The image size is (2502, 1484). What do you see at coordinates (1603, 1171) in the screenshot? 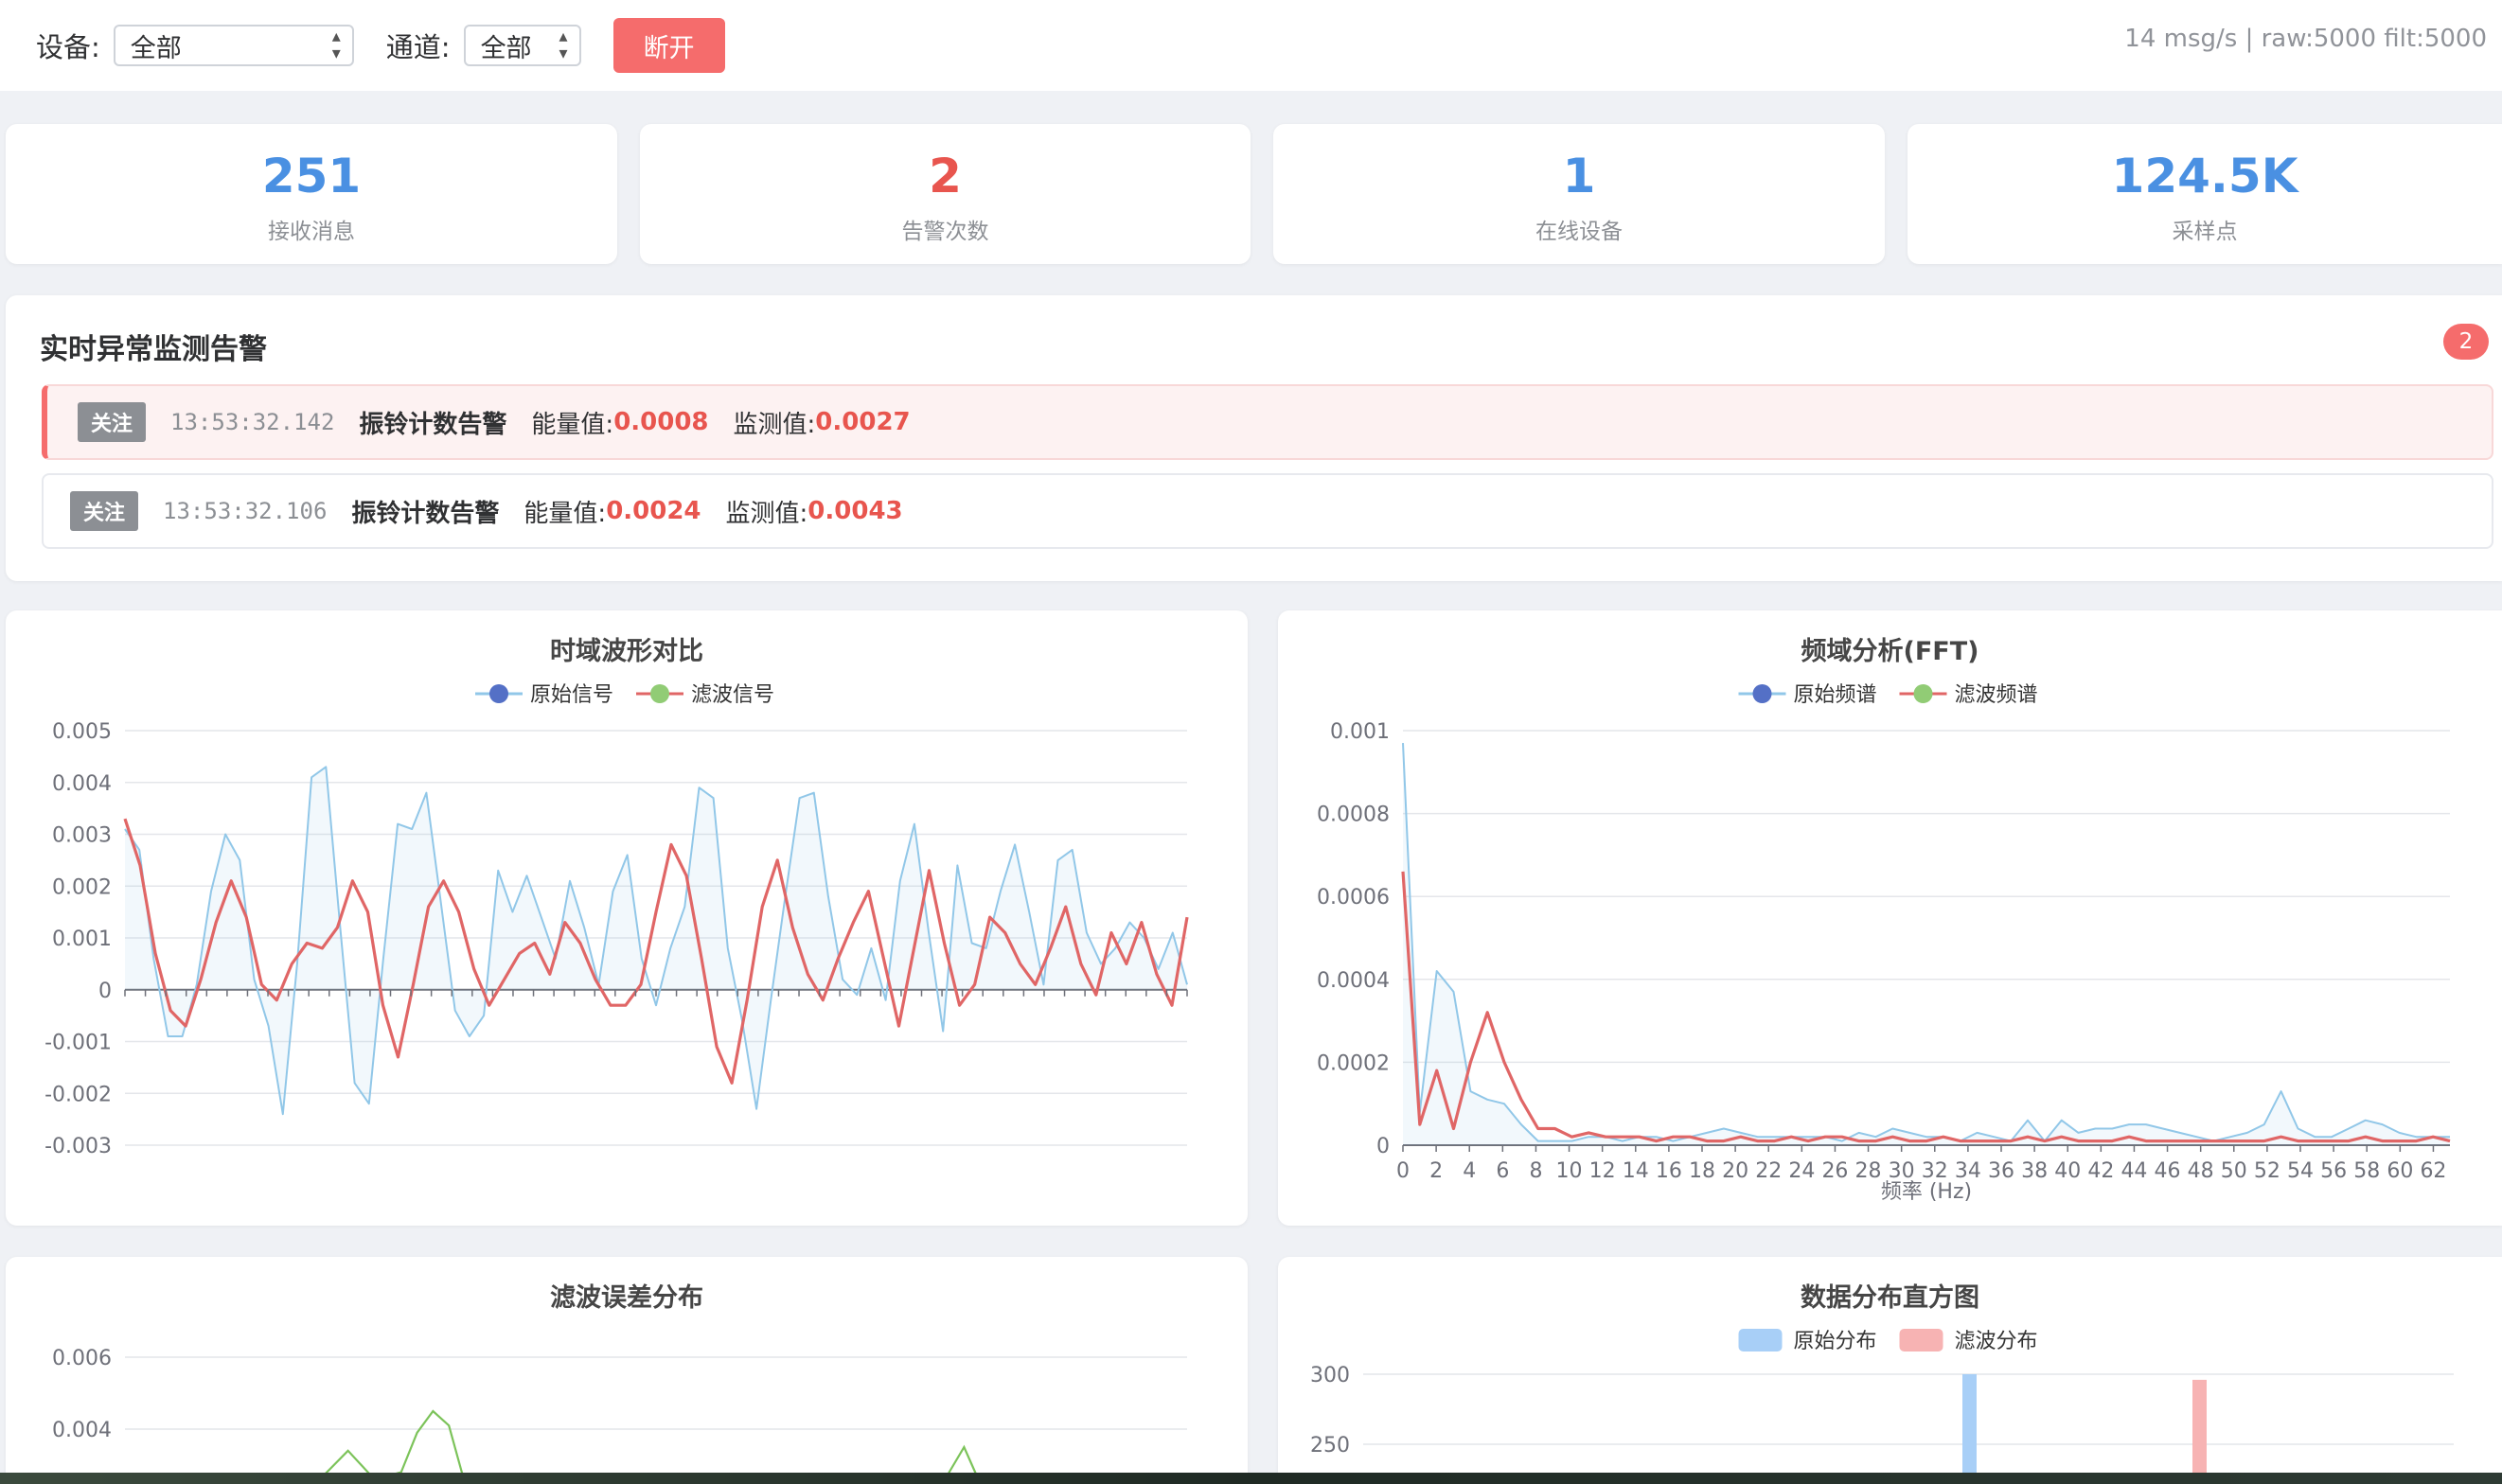
I see `x-tick-label: 12` at bounding box center [1603, 1171].